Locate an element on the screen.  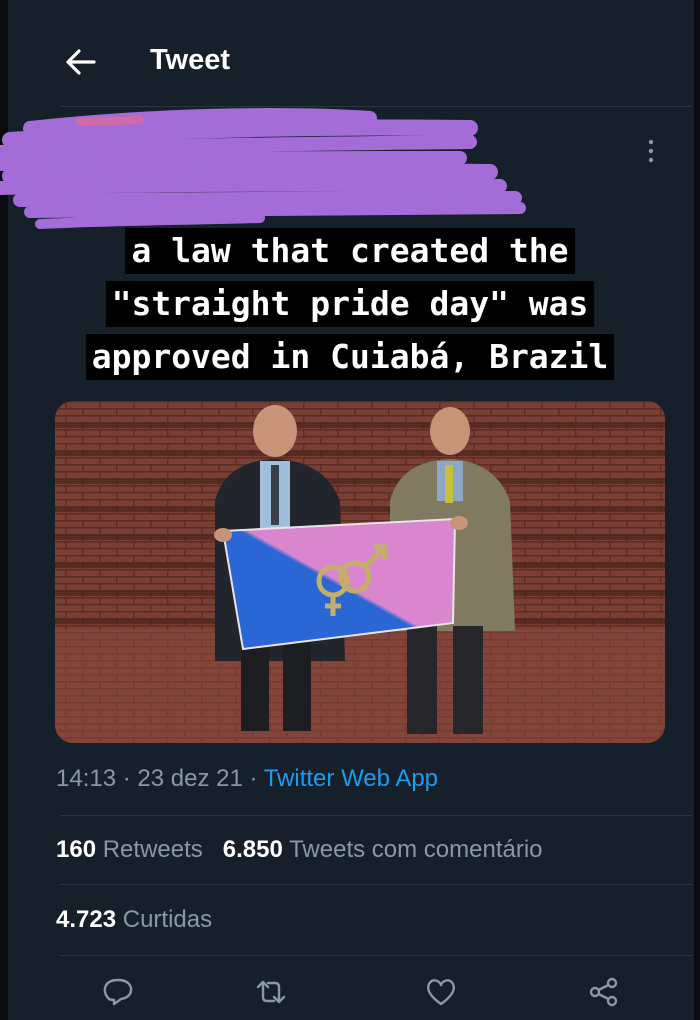
likes-label: Curtidas is located at coordinates (167, 919).